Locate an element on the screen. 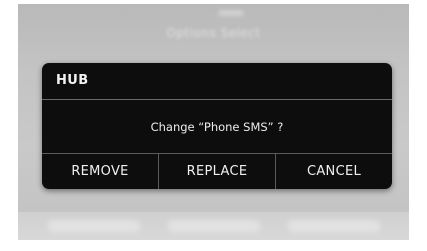  replace-button: REPLACE is located at coordinates (216, 171).